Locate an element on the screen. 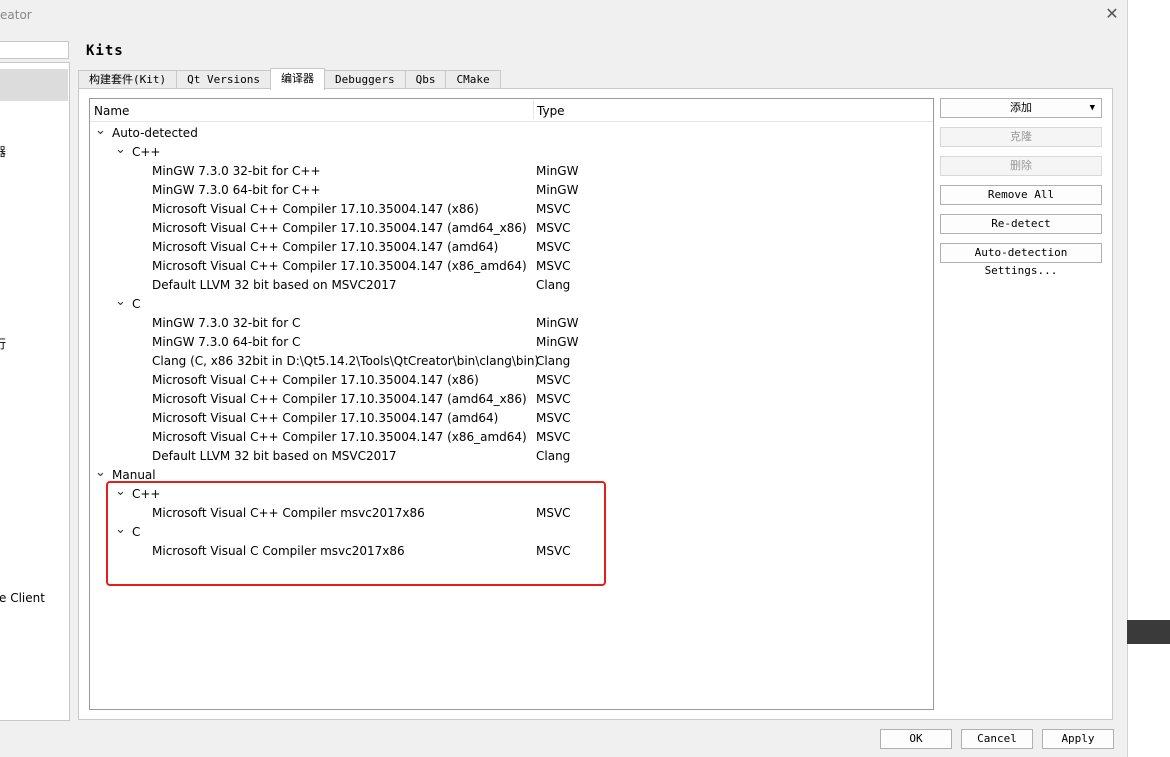 Image resolution: width=1170 pixels, height=757 pixels. chevron-down-icon: ▼ is located at coordinates (1092, 108).